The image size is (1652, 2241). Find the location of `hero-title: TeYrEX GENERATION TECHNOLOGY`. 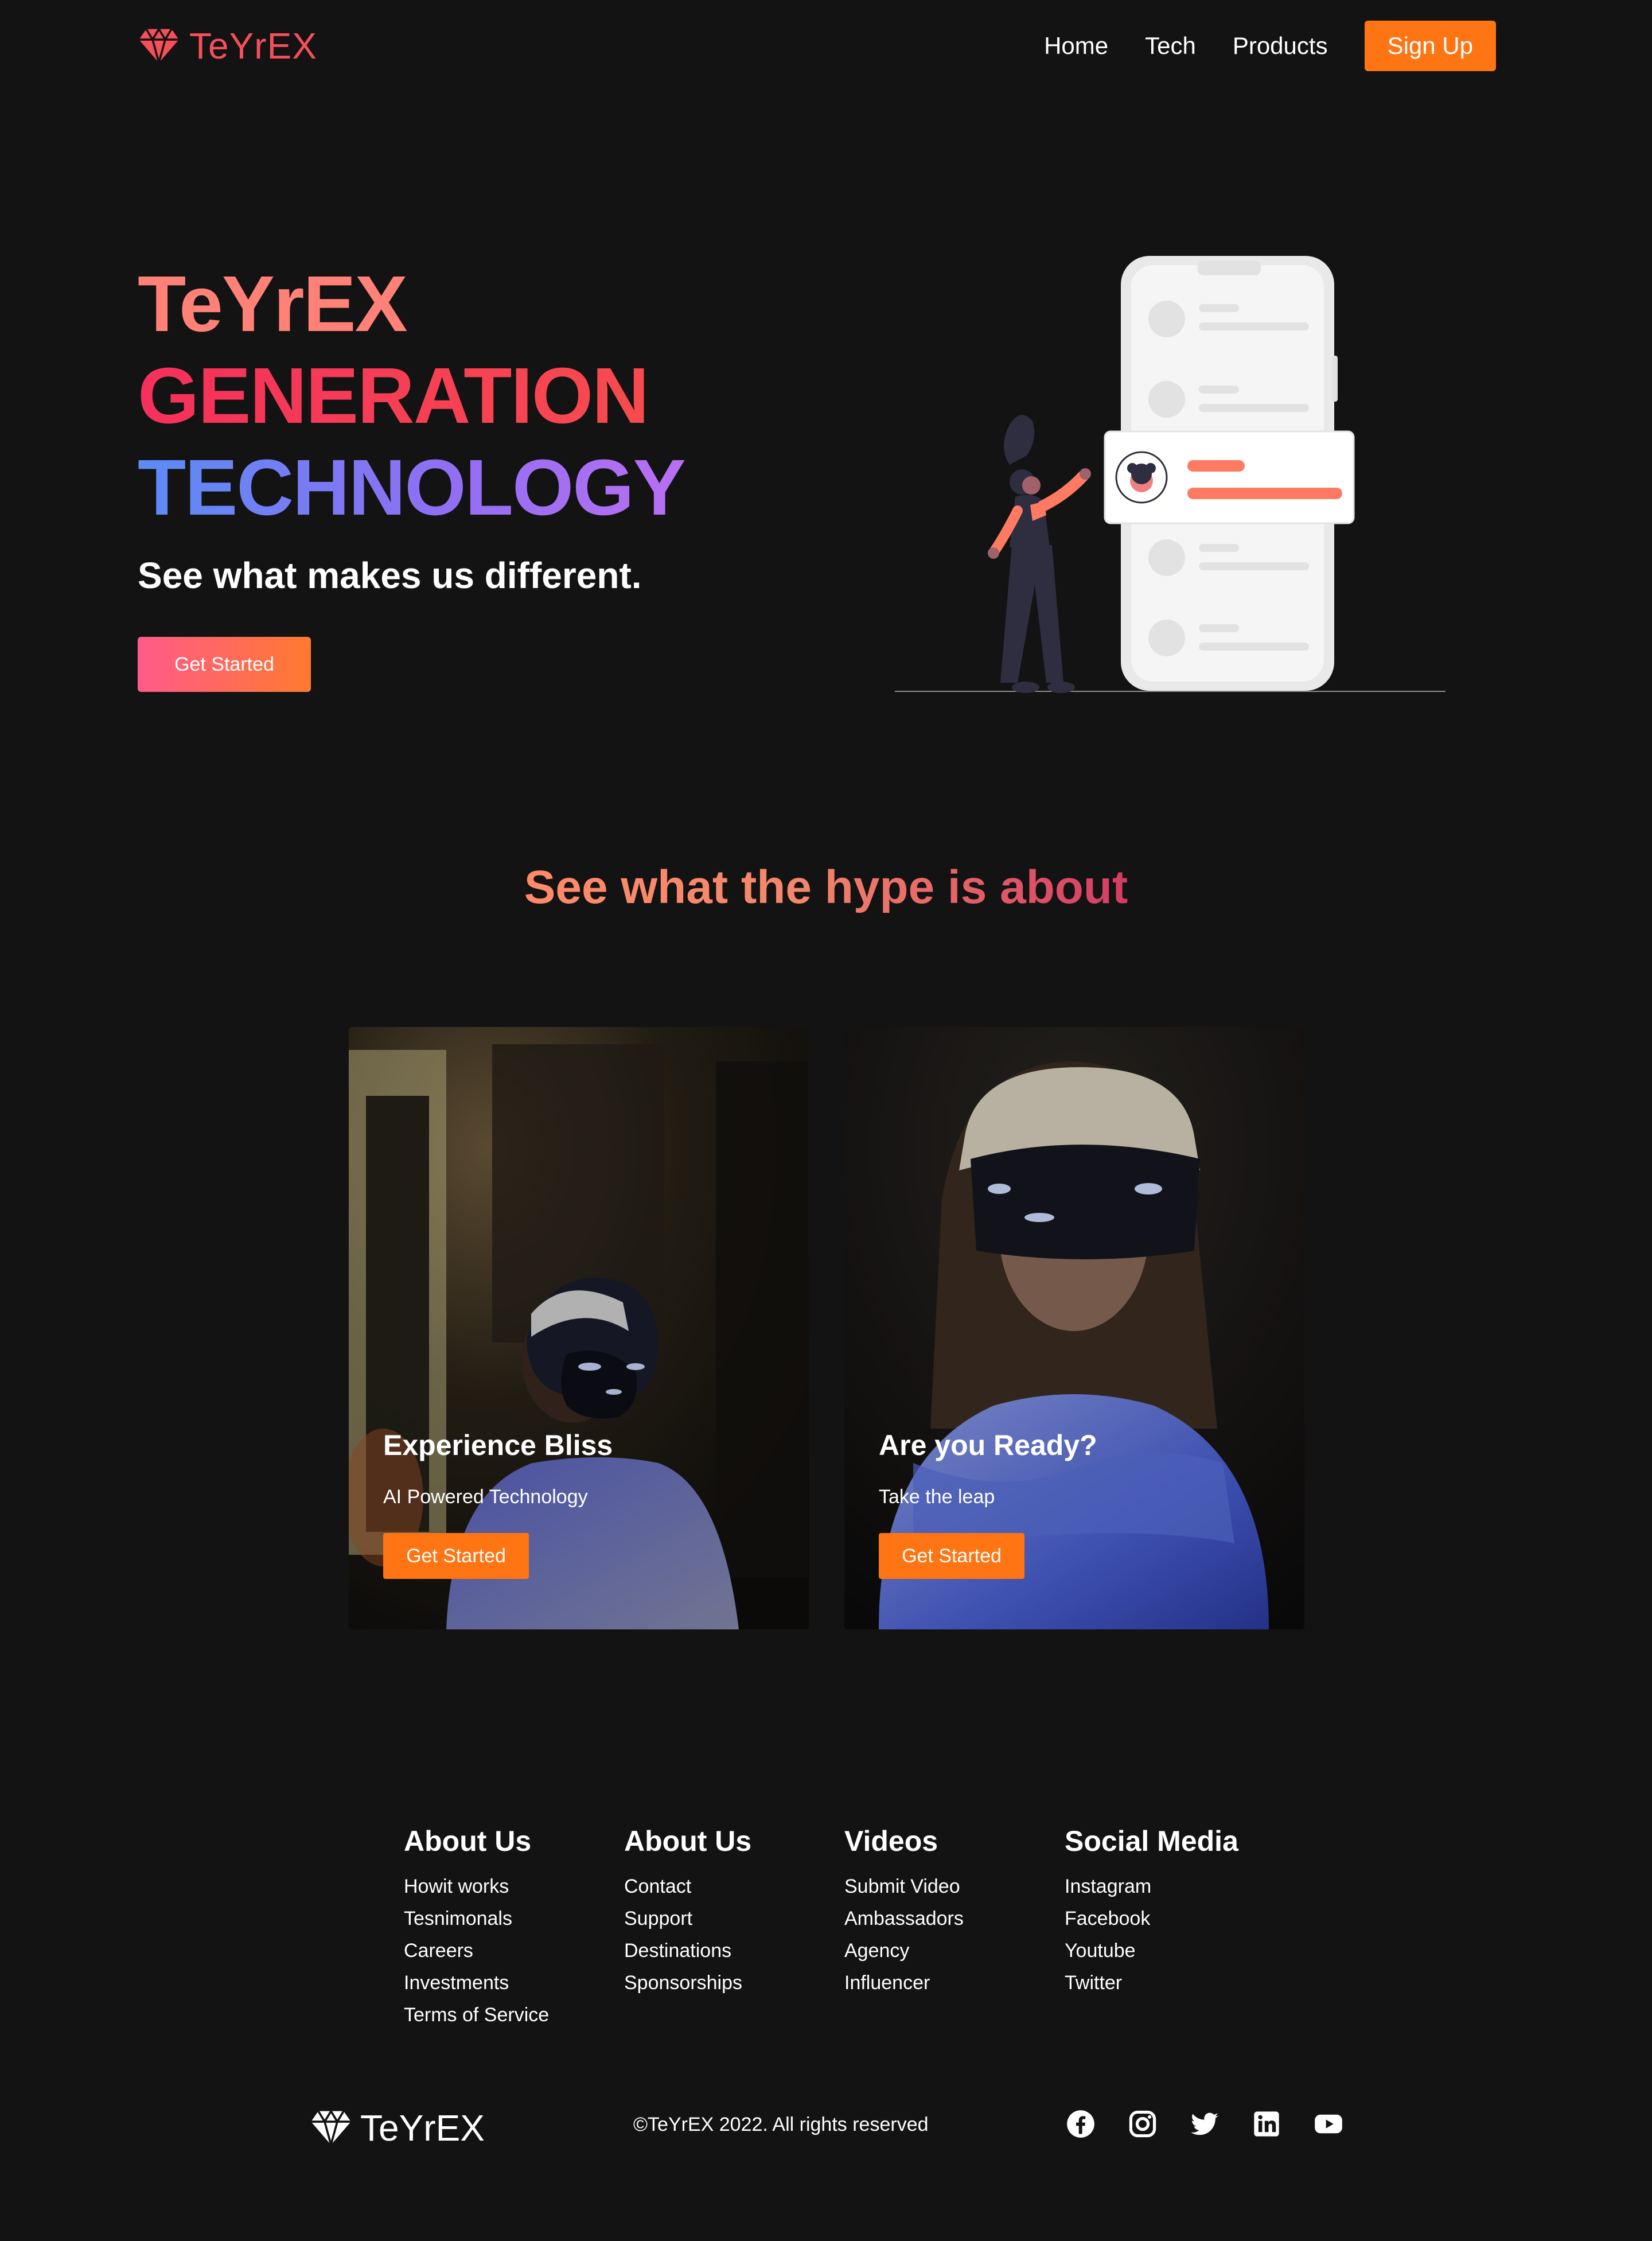

hero-title: TeYrEX GENERATION TECHNOLOGY is located at coordinates (412, 396).